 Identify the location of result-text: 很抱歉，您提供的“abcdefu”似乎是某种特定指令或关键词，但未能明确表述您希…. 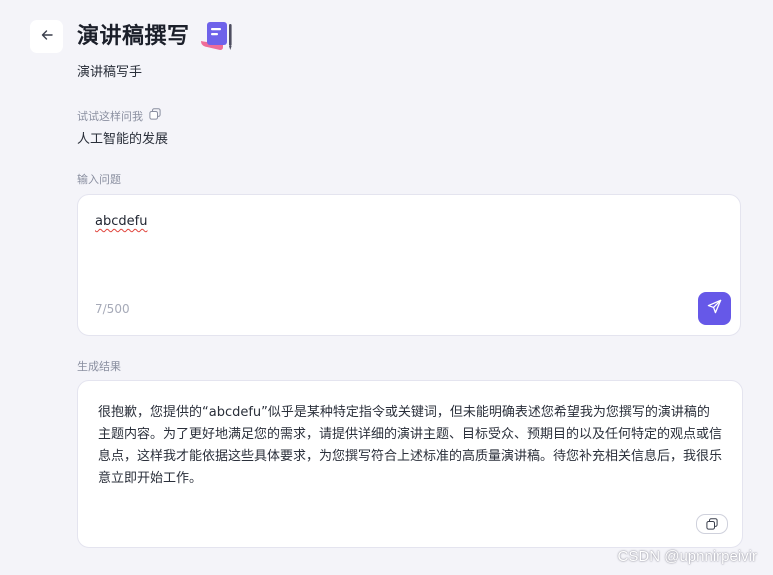
(410, 445).